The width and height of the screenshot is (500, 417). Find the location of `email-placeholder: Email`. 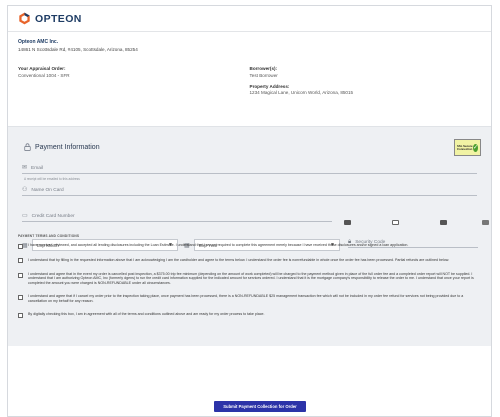

email-placeholder: Email is located at coordinates (37, 168).